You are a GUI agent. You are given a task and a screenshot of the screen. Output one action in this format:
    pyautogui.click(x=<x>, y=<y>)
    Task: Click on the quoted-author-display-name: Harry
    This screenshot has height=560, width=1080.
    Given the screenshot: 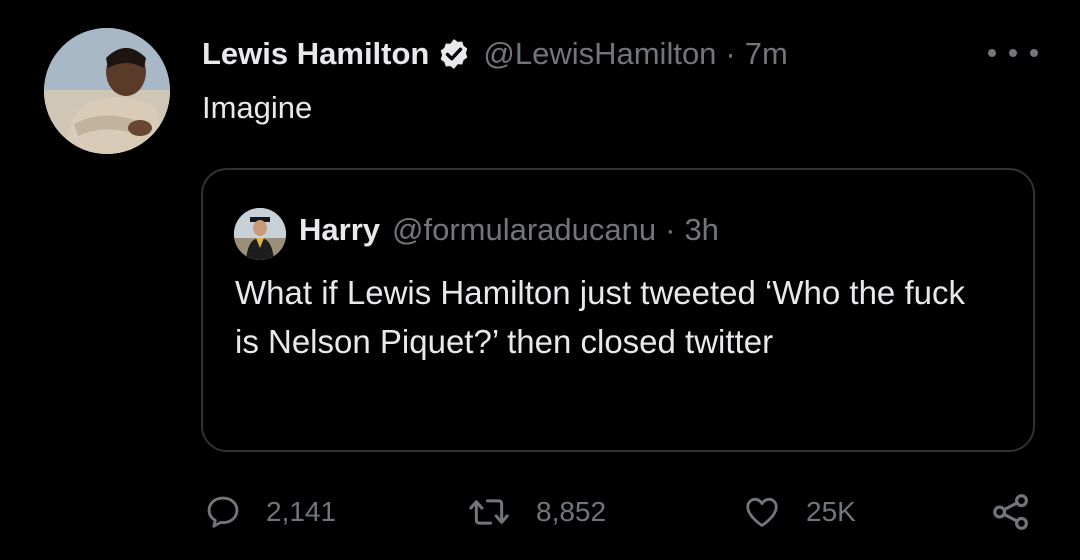 What is the action you would take?
    pyautogui.click(x=339, y=230)
    